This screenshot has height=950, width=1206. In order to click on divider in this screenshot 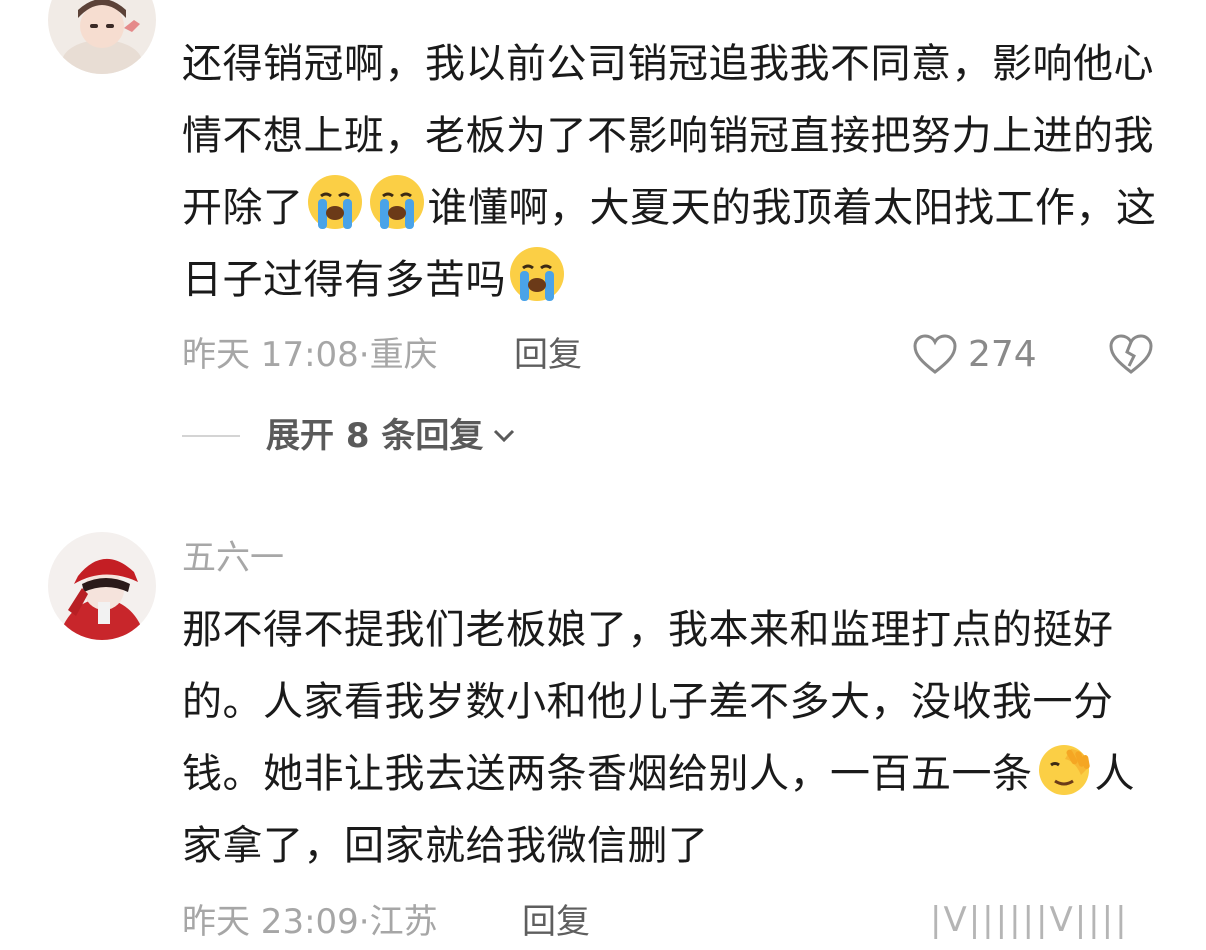, I will do `click(211, 436)`.